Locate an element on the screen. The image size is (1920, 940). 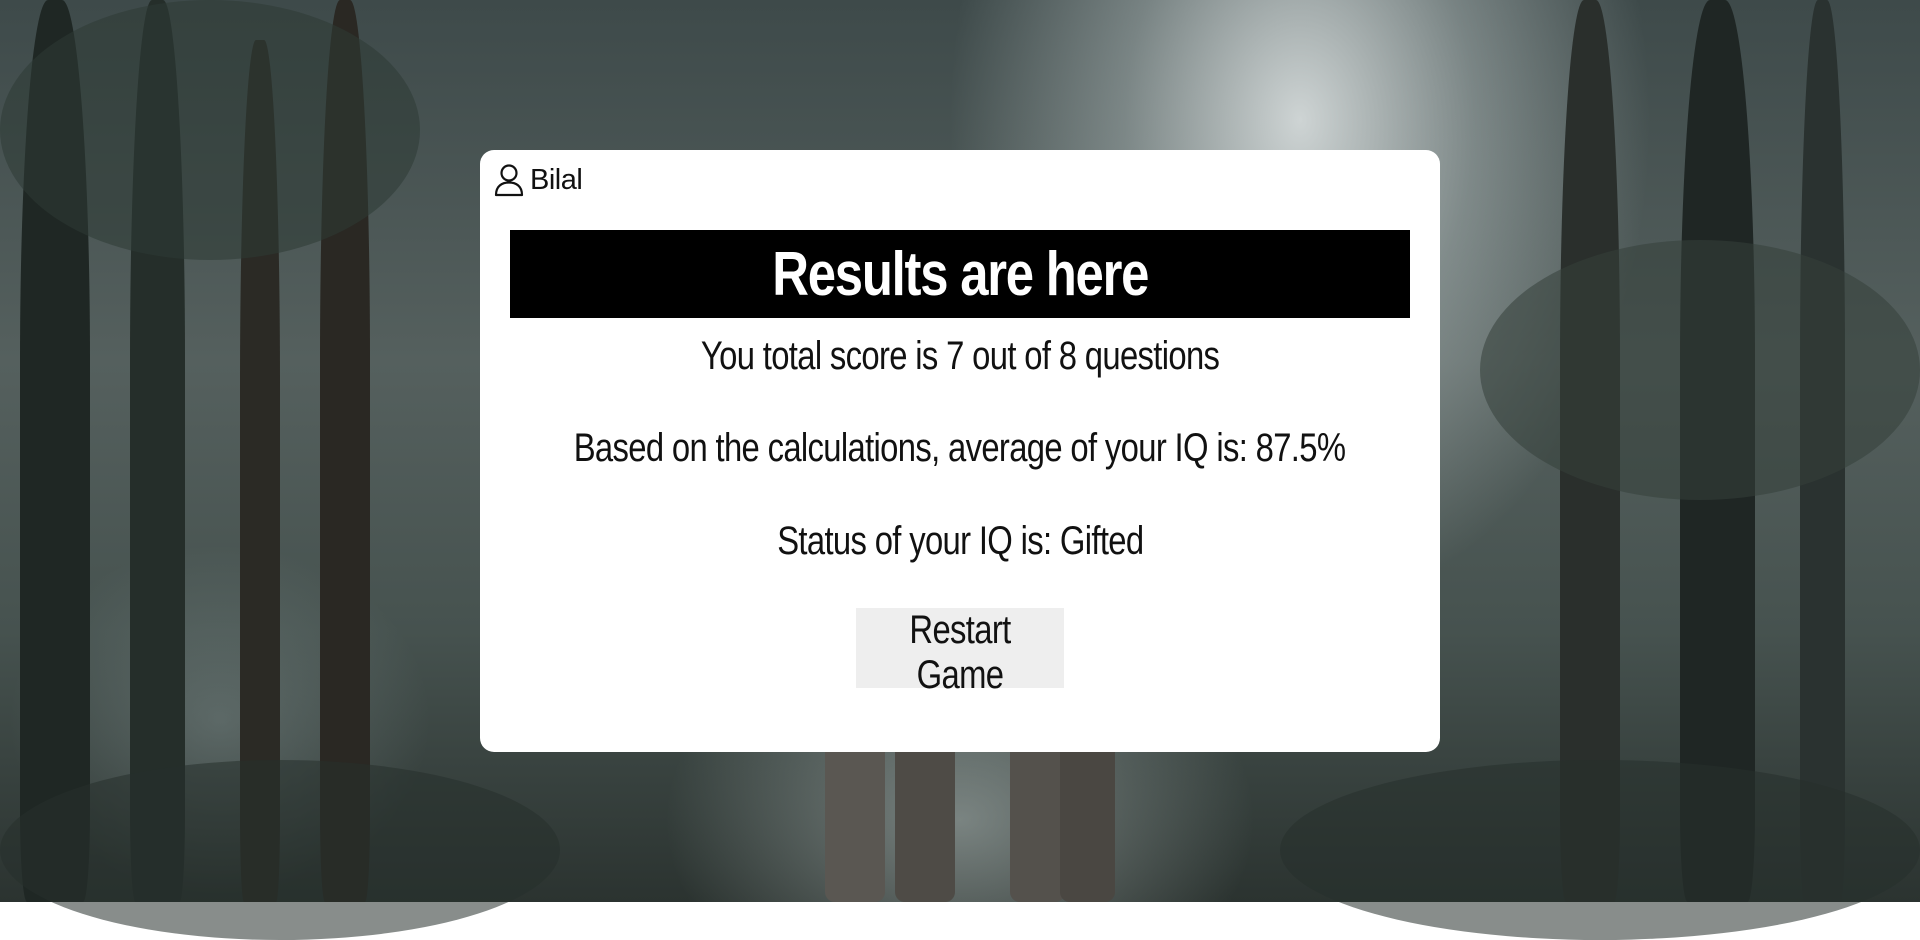
iq-status-line: Status of your IQ is: Gifted is located at coordinates (960, 541).